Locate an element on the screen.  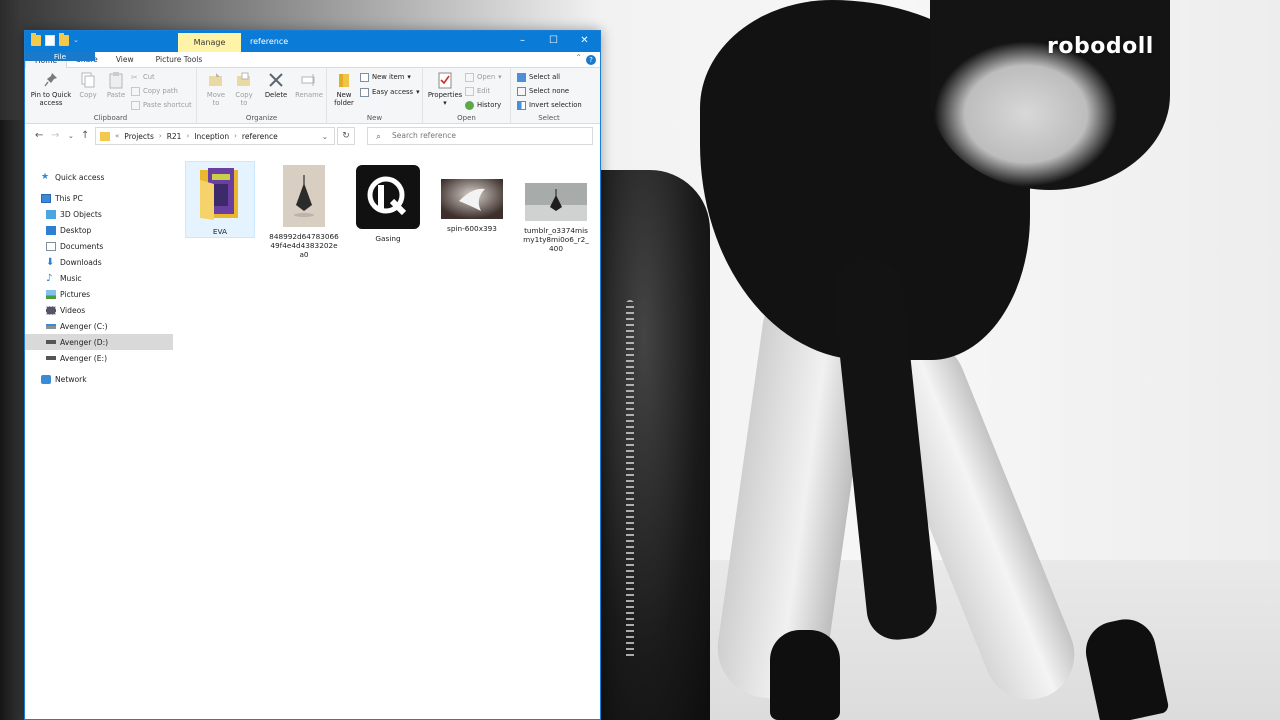
new-item-button: New item ▾ is located at coordinates (385, 77).